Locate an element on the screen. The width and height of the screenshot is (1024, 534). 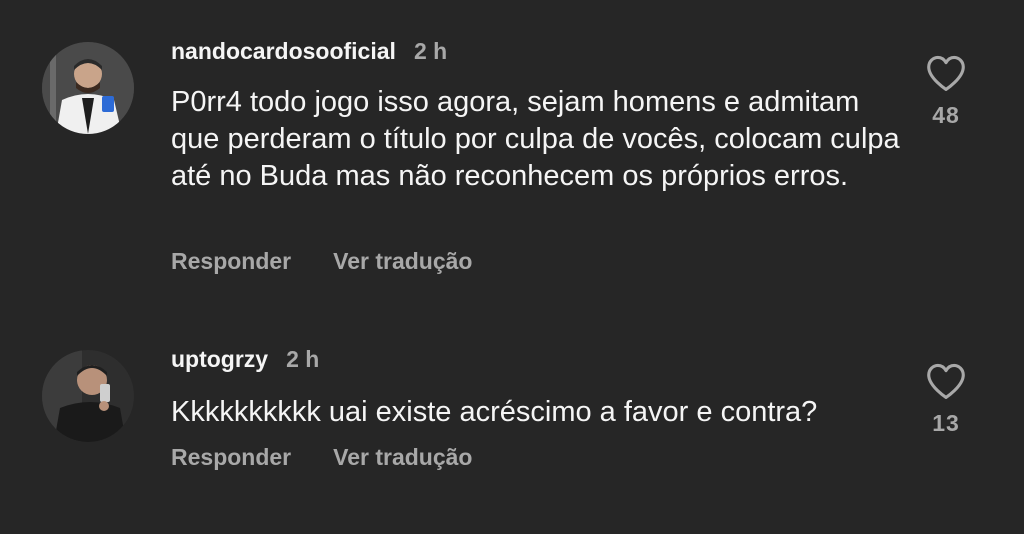
comment-header: nandocardosooficial 2 h is located at coordinates (309, 51).